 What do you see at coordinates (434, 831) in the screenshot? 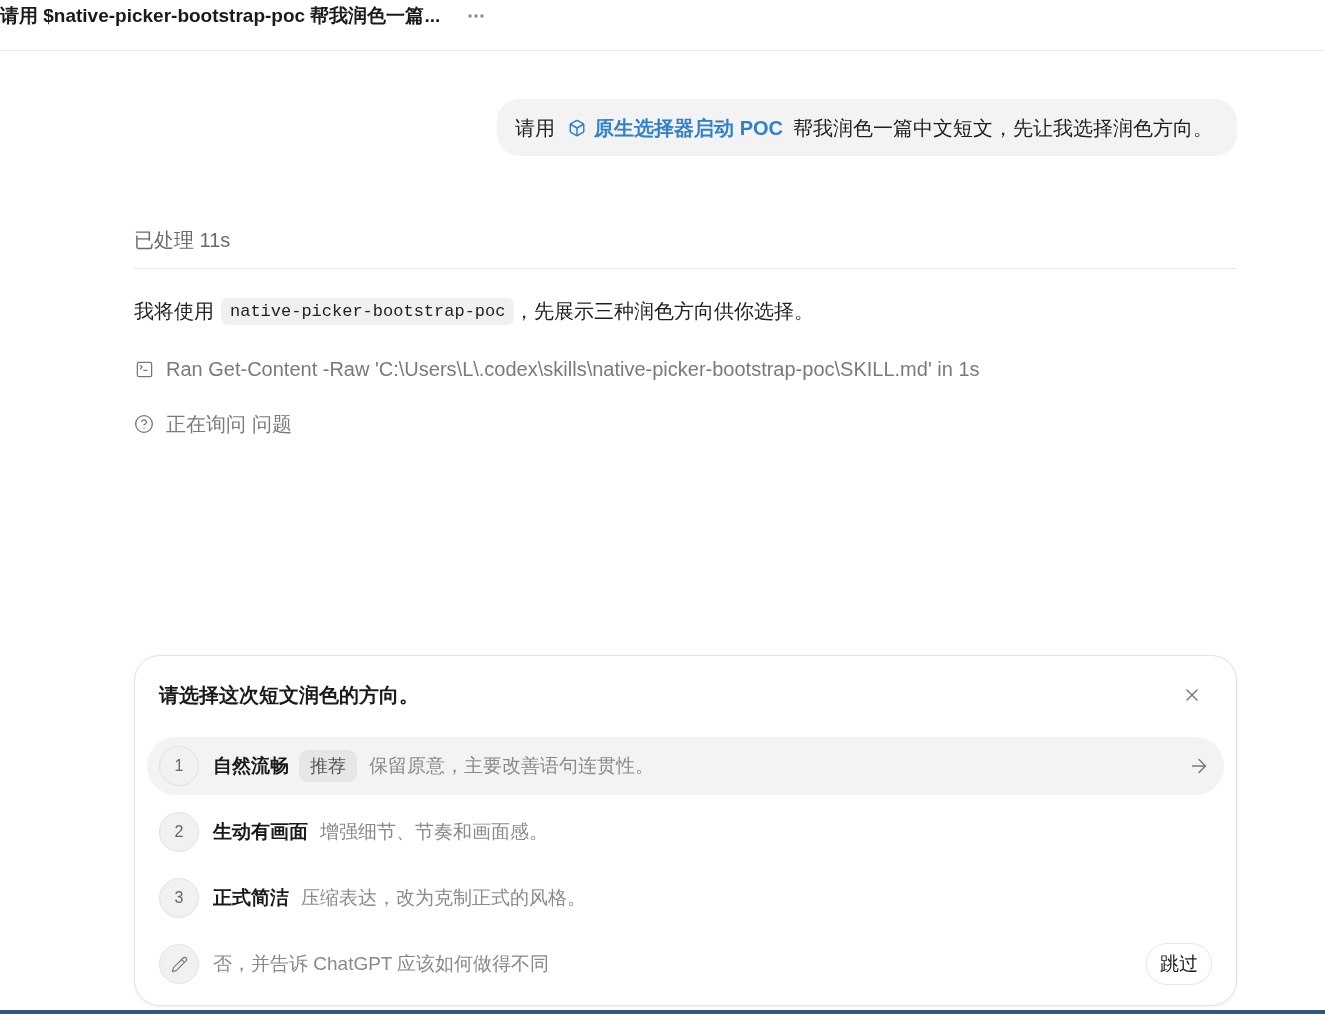
I see `option-description: 增强细节、节奏和画面感。` at bounding box center [434, 831].